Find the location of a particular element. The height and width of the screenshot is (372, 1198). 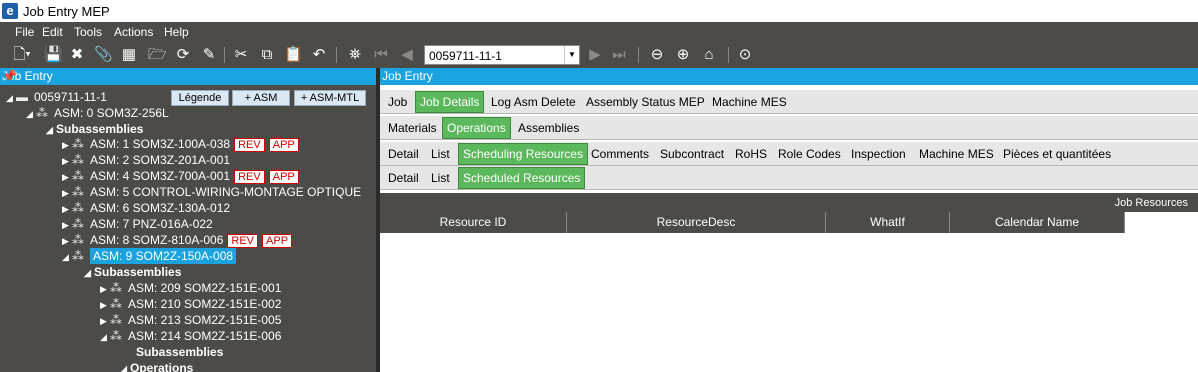

tree-node-asm: ▶ ⁂ ASM: 7 PNZ-016A-022 is located at coordinates (137, 225).